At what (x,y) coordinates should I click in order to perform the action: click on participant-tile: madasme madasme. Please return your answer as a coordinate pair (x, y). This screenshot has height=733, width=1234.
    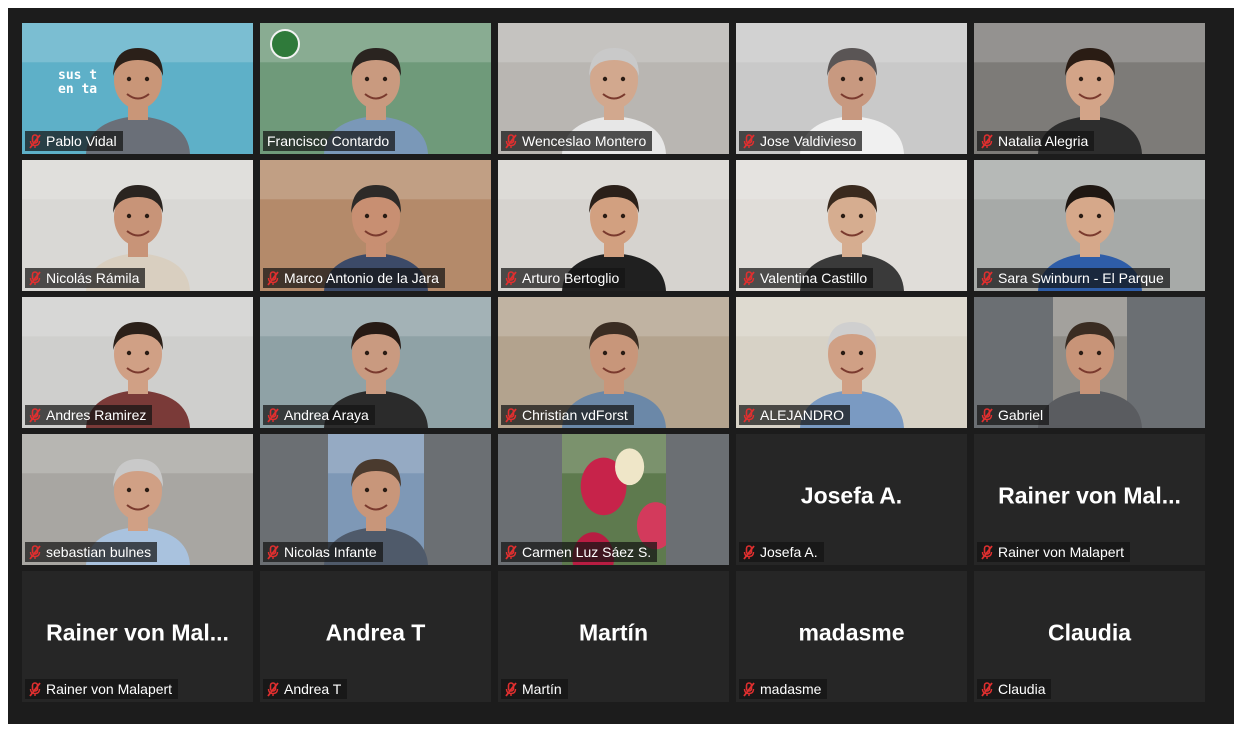
    Looking at the image, I should click on (851, 636).